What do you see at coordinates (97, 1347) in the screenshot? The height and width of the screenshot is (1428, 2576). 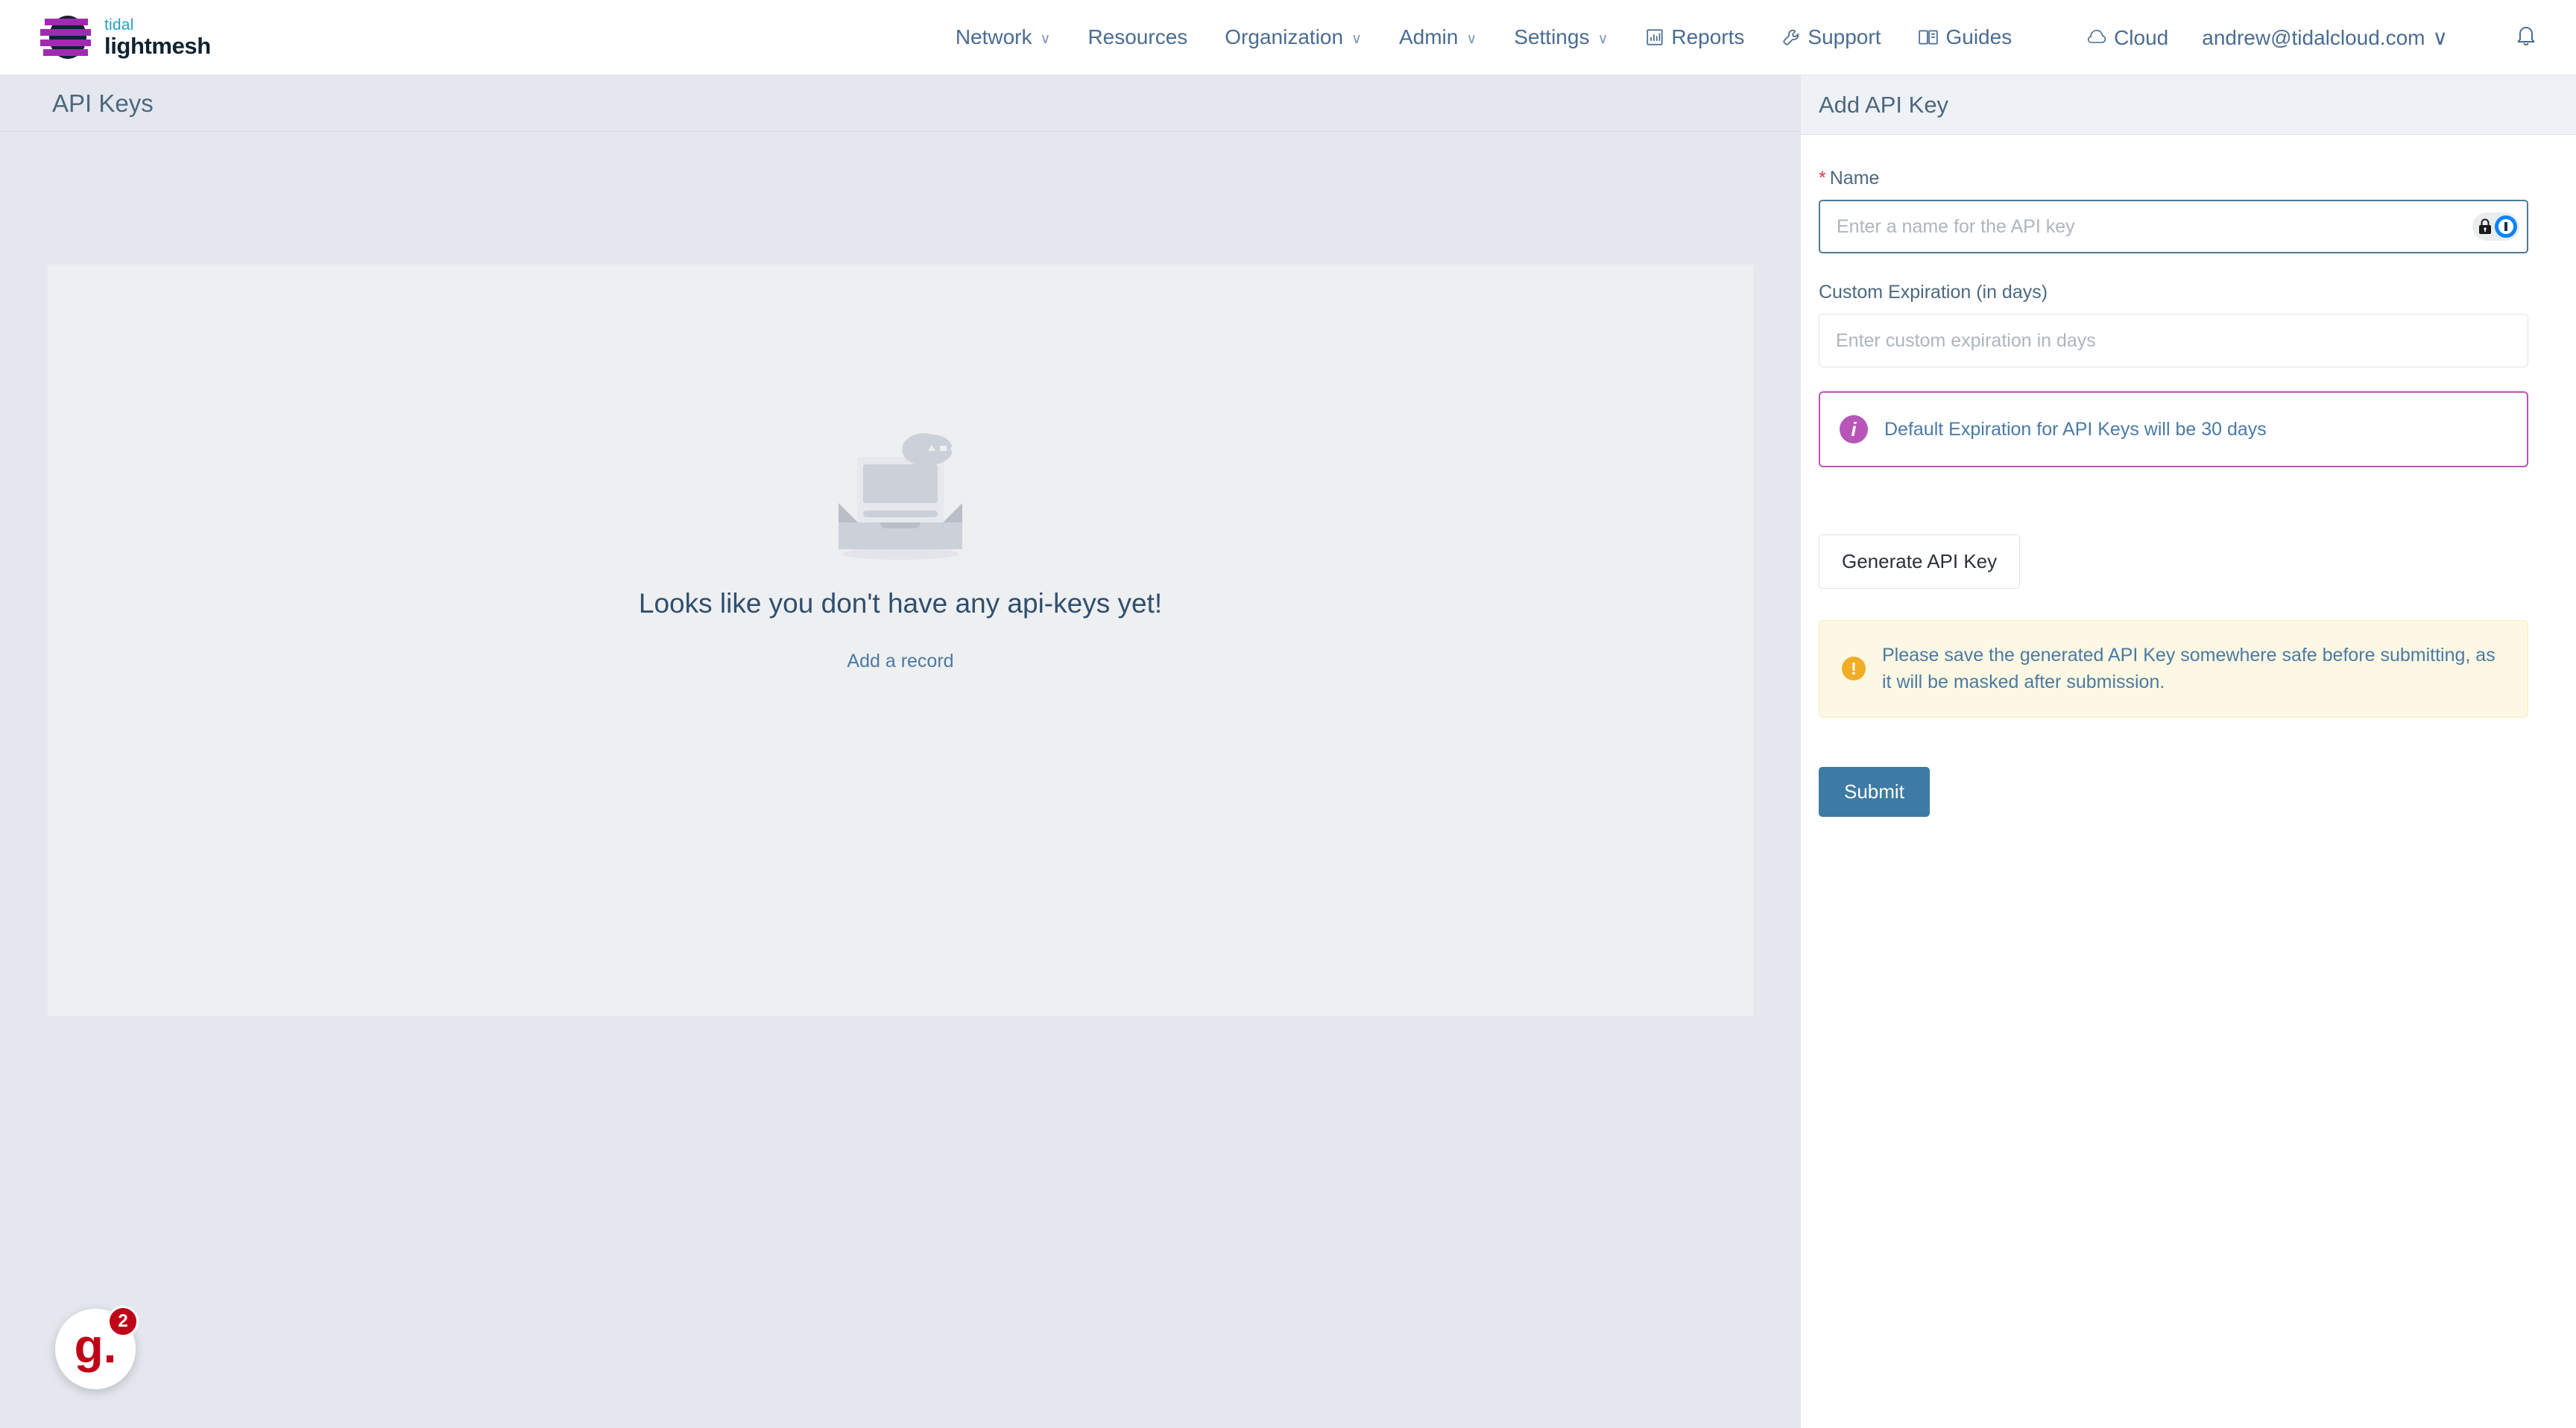 I see `chat-launcher-widget: g. 2` at bounding box center [97, 1347].